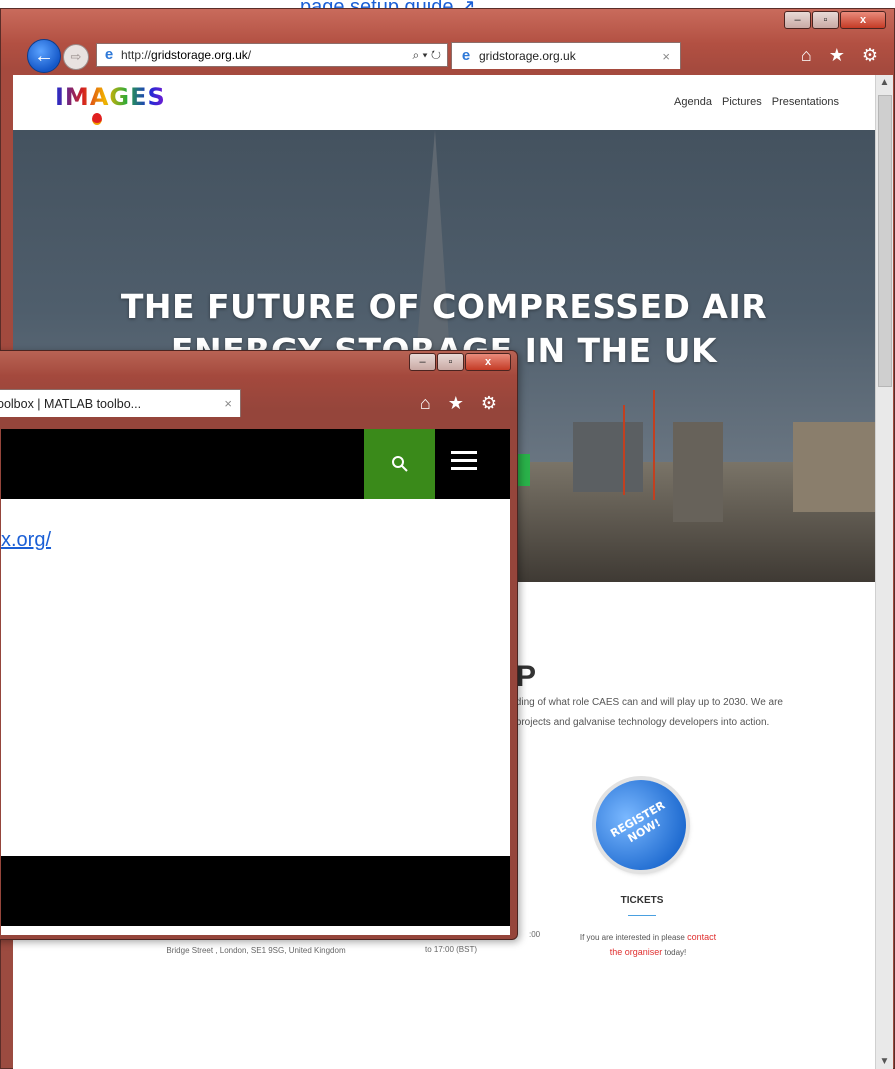  I want to click on back-arrow-icon: ←, so click(44, 55).